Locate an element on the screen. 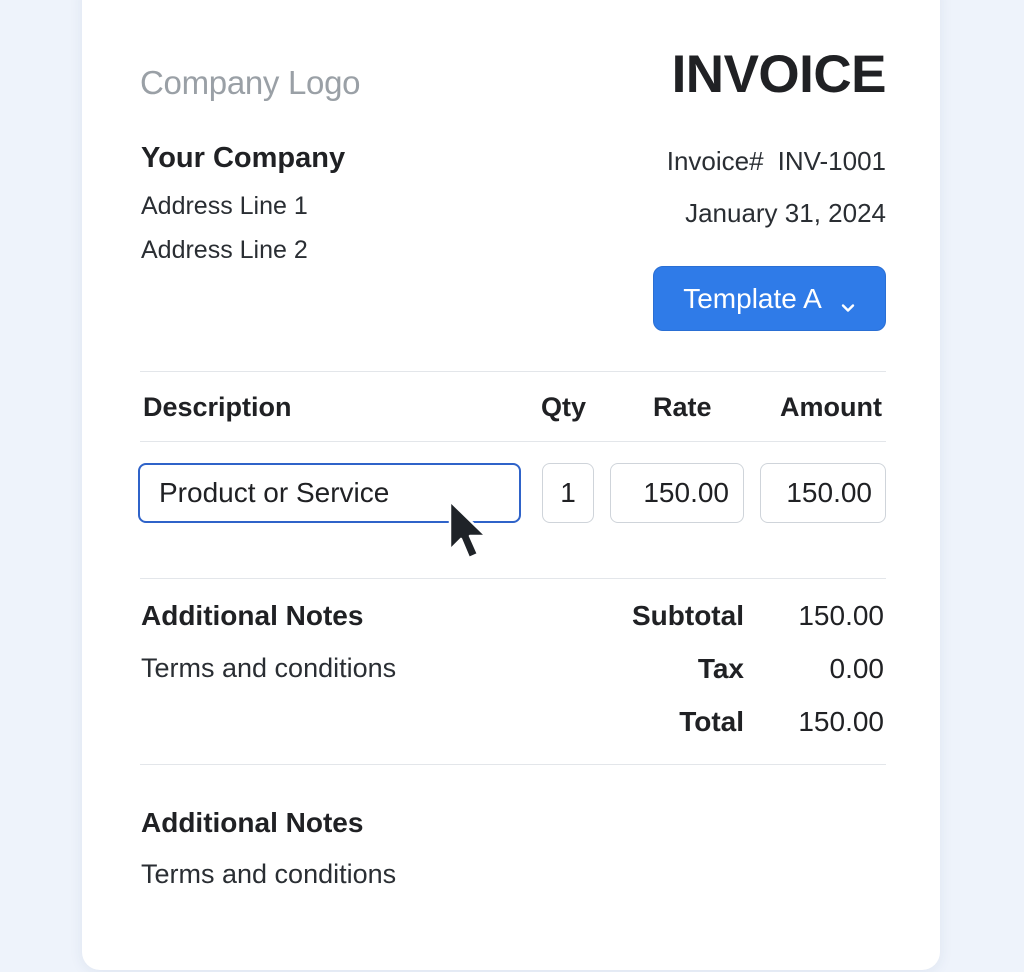 The image size is (1024, 972). line-item-qty-value: 1 is located at coordinates (568, 492).